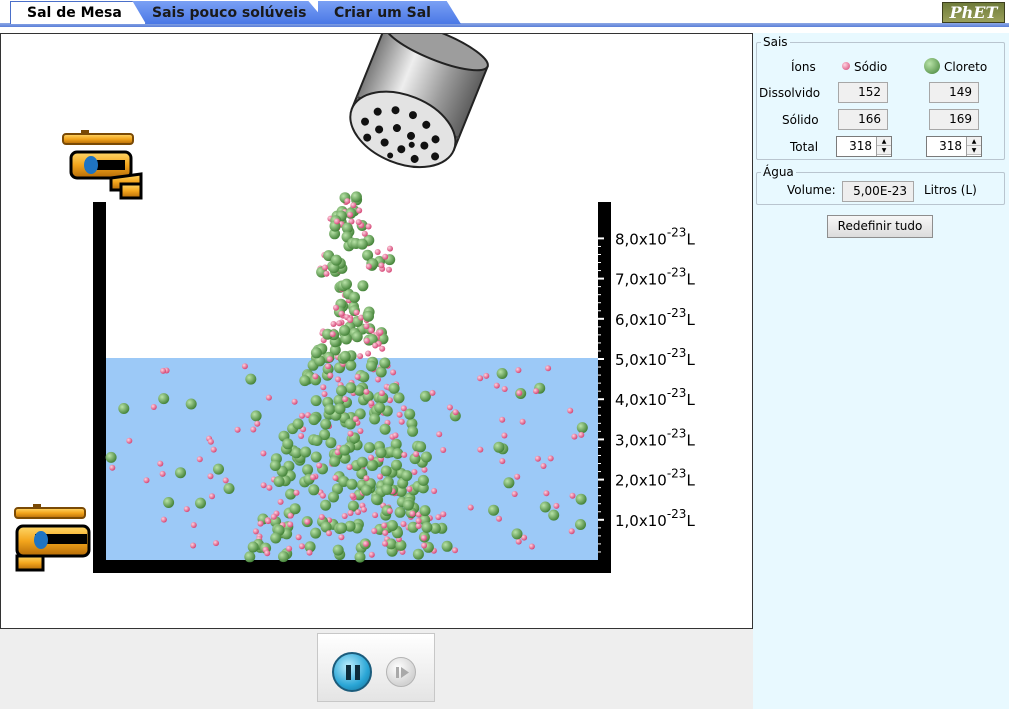  I want to click on scale-tick-label: 1,0x10-23L, so click(655, 518).